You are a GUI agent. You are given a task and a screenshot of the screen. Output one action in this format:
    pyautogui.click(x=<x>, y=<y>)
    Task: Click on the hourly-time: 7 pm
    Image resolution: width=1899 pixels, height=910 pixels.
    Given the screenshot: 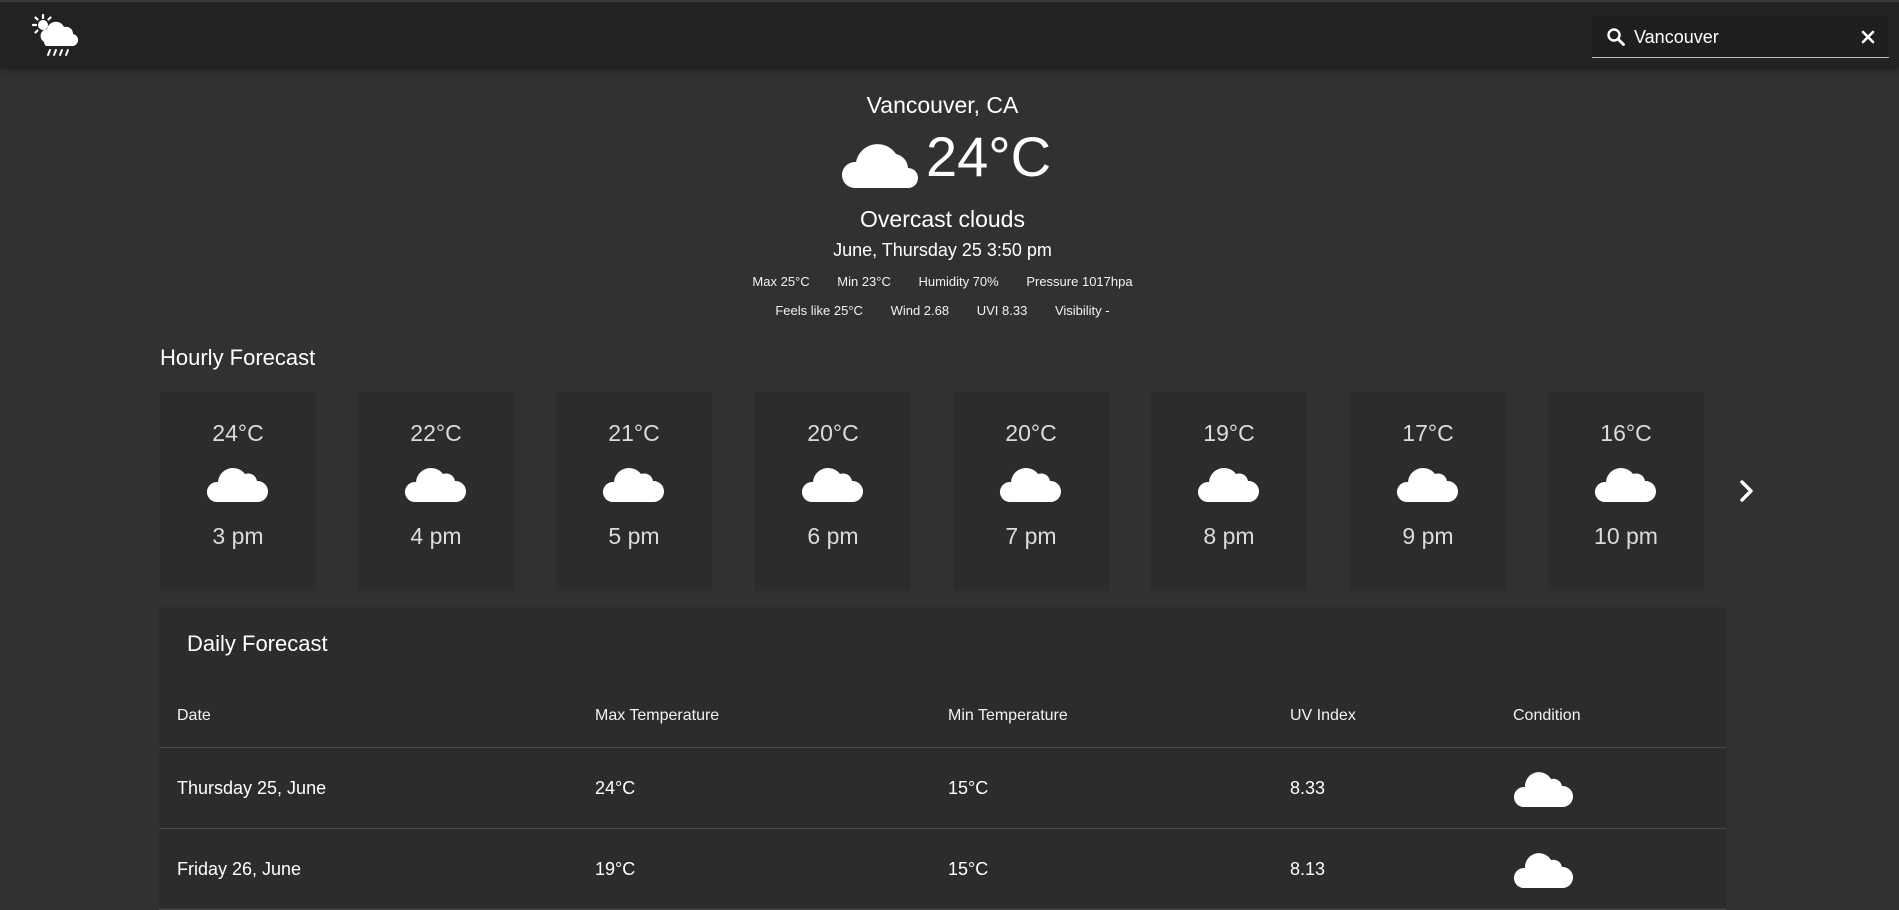 What is the action you would take?
    pyautogui.click(x=1031, y=536)
    